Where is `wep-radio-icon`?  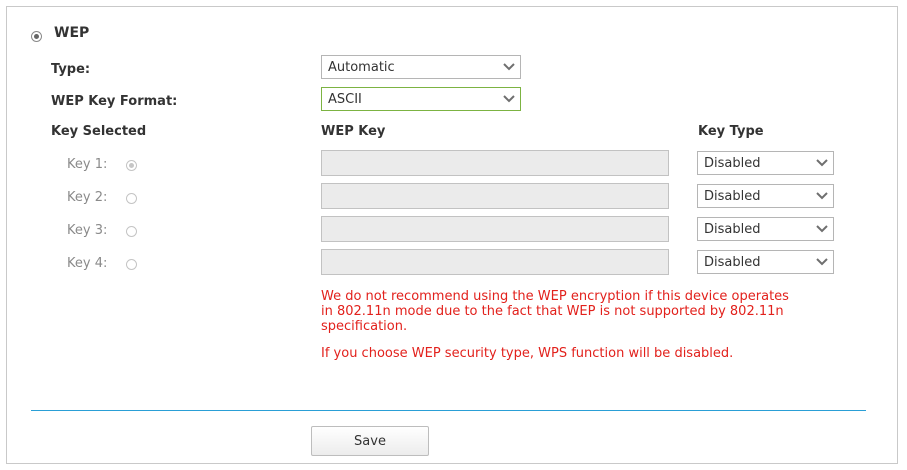 wep-radio-icon is located at coordinates (36, 36).